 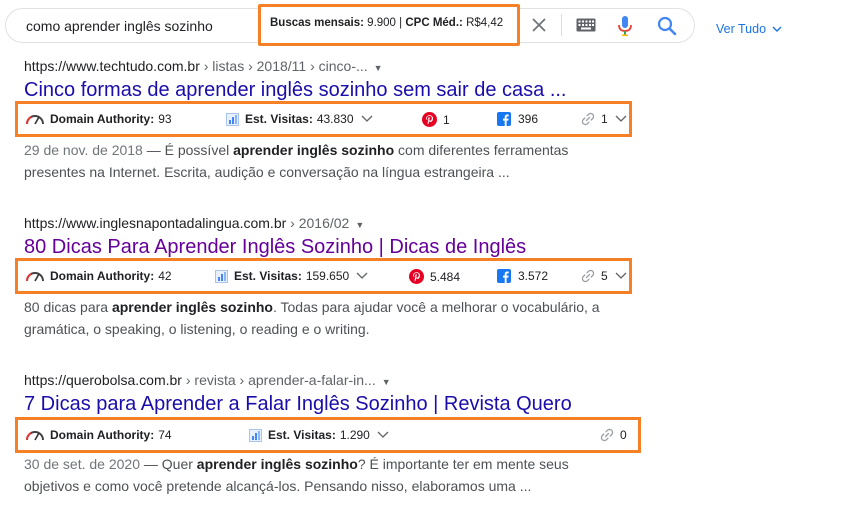 What do you see at coordinates (528, 119) in the screenshot?
I see `facebook-value: 396` at bounding box center [528, 119].